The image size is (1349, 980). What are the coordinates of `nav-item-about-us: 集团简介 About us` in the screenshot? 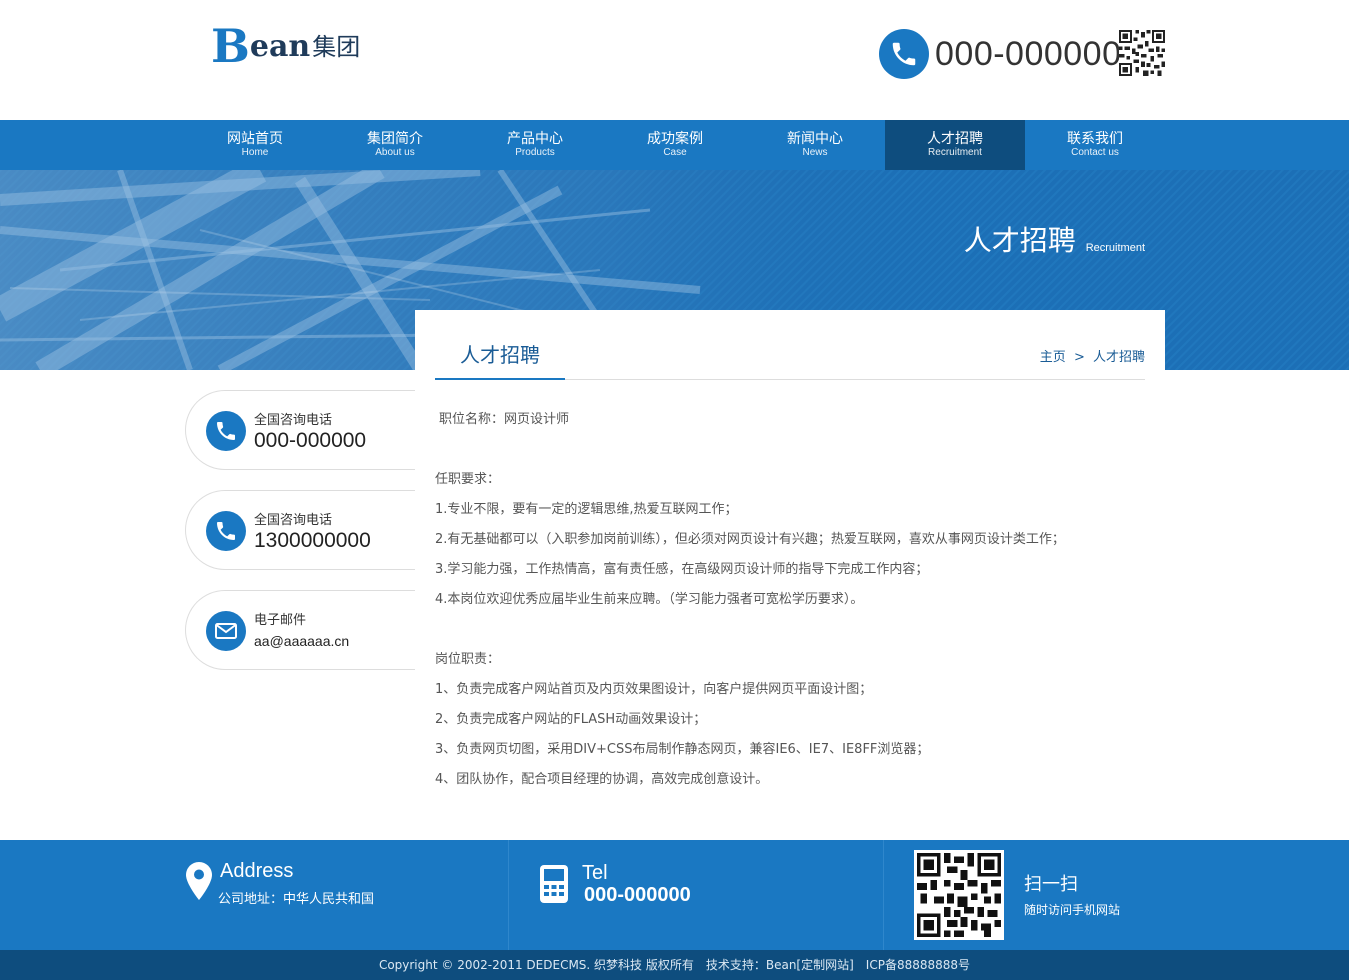 It's located at (395, 145).